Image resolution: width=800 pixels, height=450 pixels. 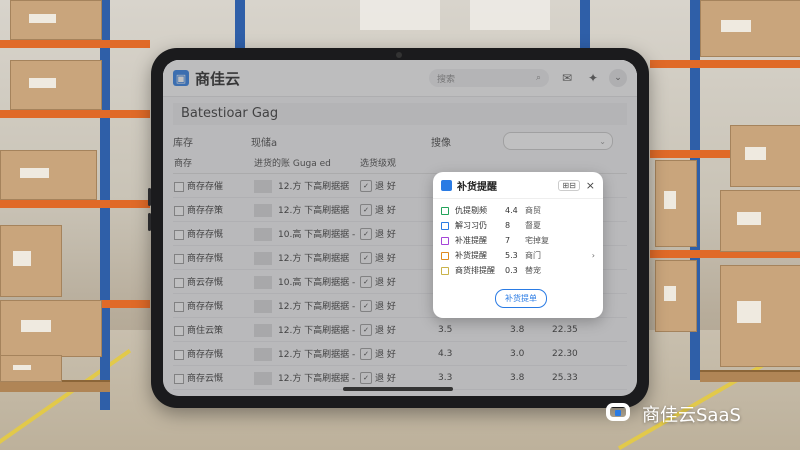 What do you see at coordinates (593, 255) in the screenshot?
I see `chevron-right-icon: ›` at bounding box center [593, 255].